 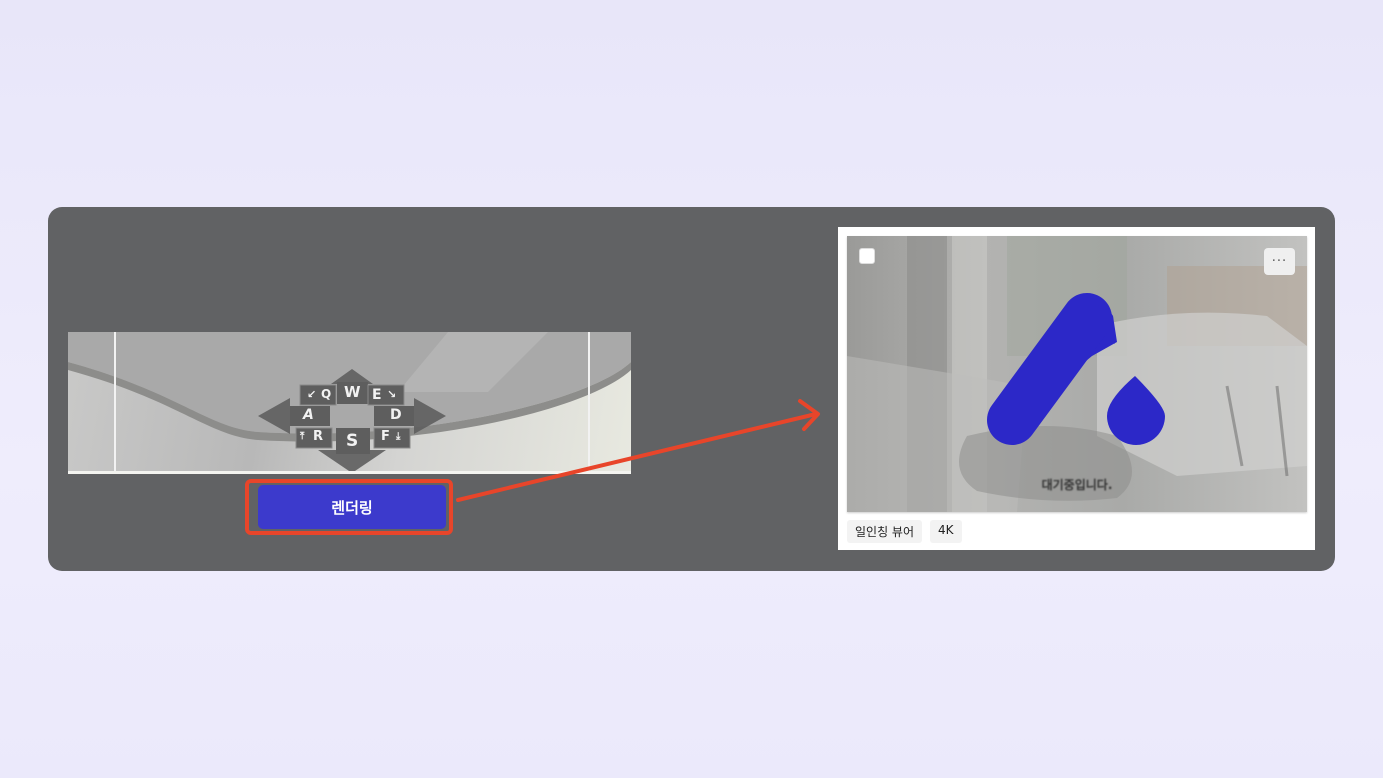 I want to click on key-e-arrow-icon: ↘, so click(x=392, y=394).